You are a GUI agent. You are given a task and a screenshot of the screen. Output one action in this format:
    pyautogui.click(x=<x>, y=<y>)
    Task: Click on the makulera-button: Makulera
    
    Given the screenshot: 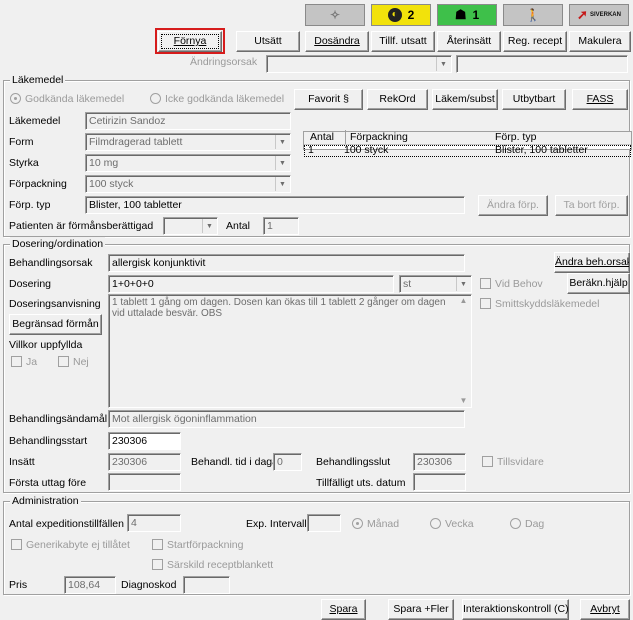 What is the action you would take?
    pyautogui.click(x=600, y=41)
    